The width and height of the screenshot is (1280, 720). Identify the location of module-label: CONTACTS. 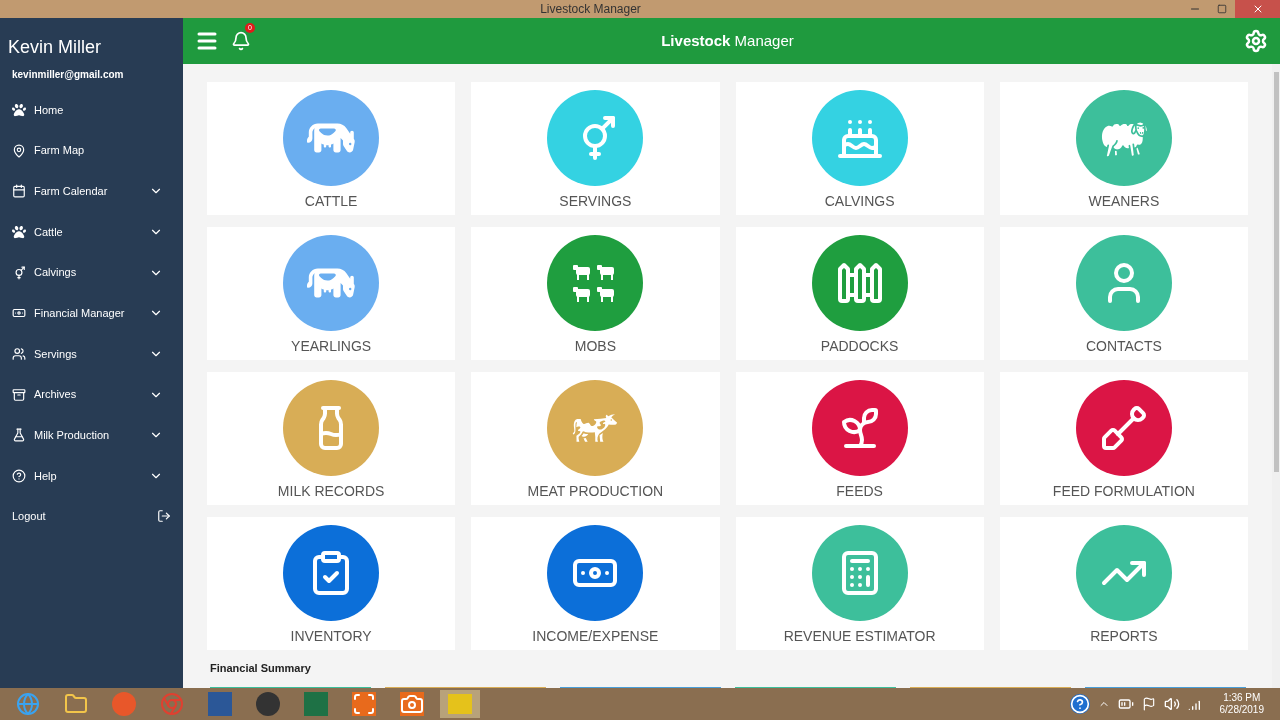
(1123, 346).